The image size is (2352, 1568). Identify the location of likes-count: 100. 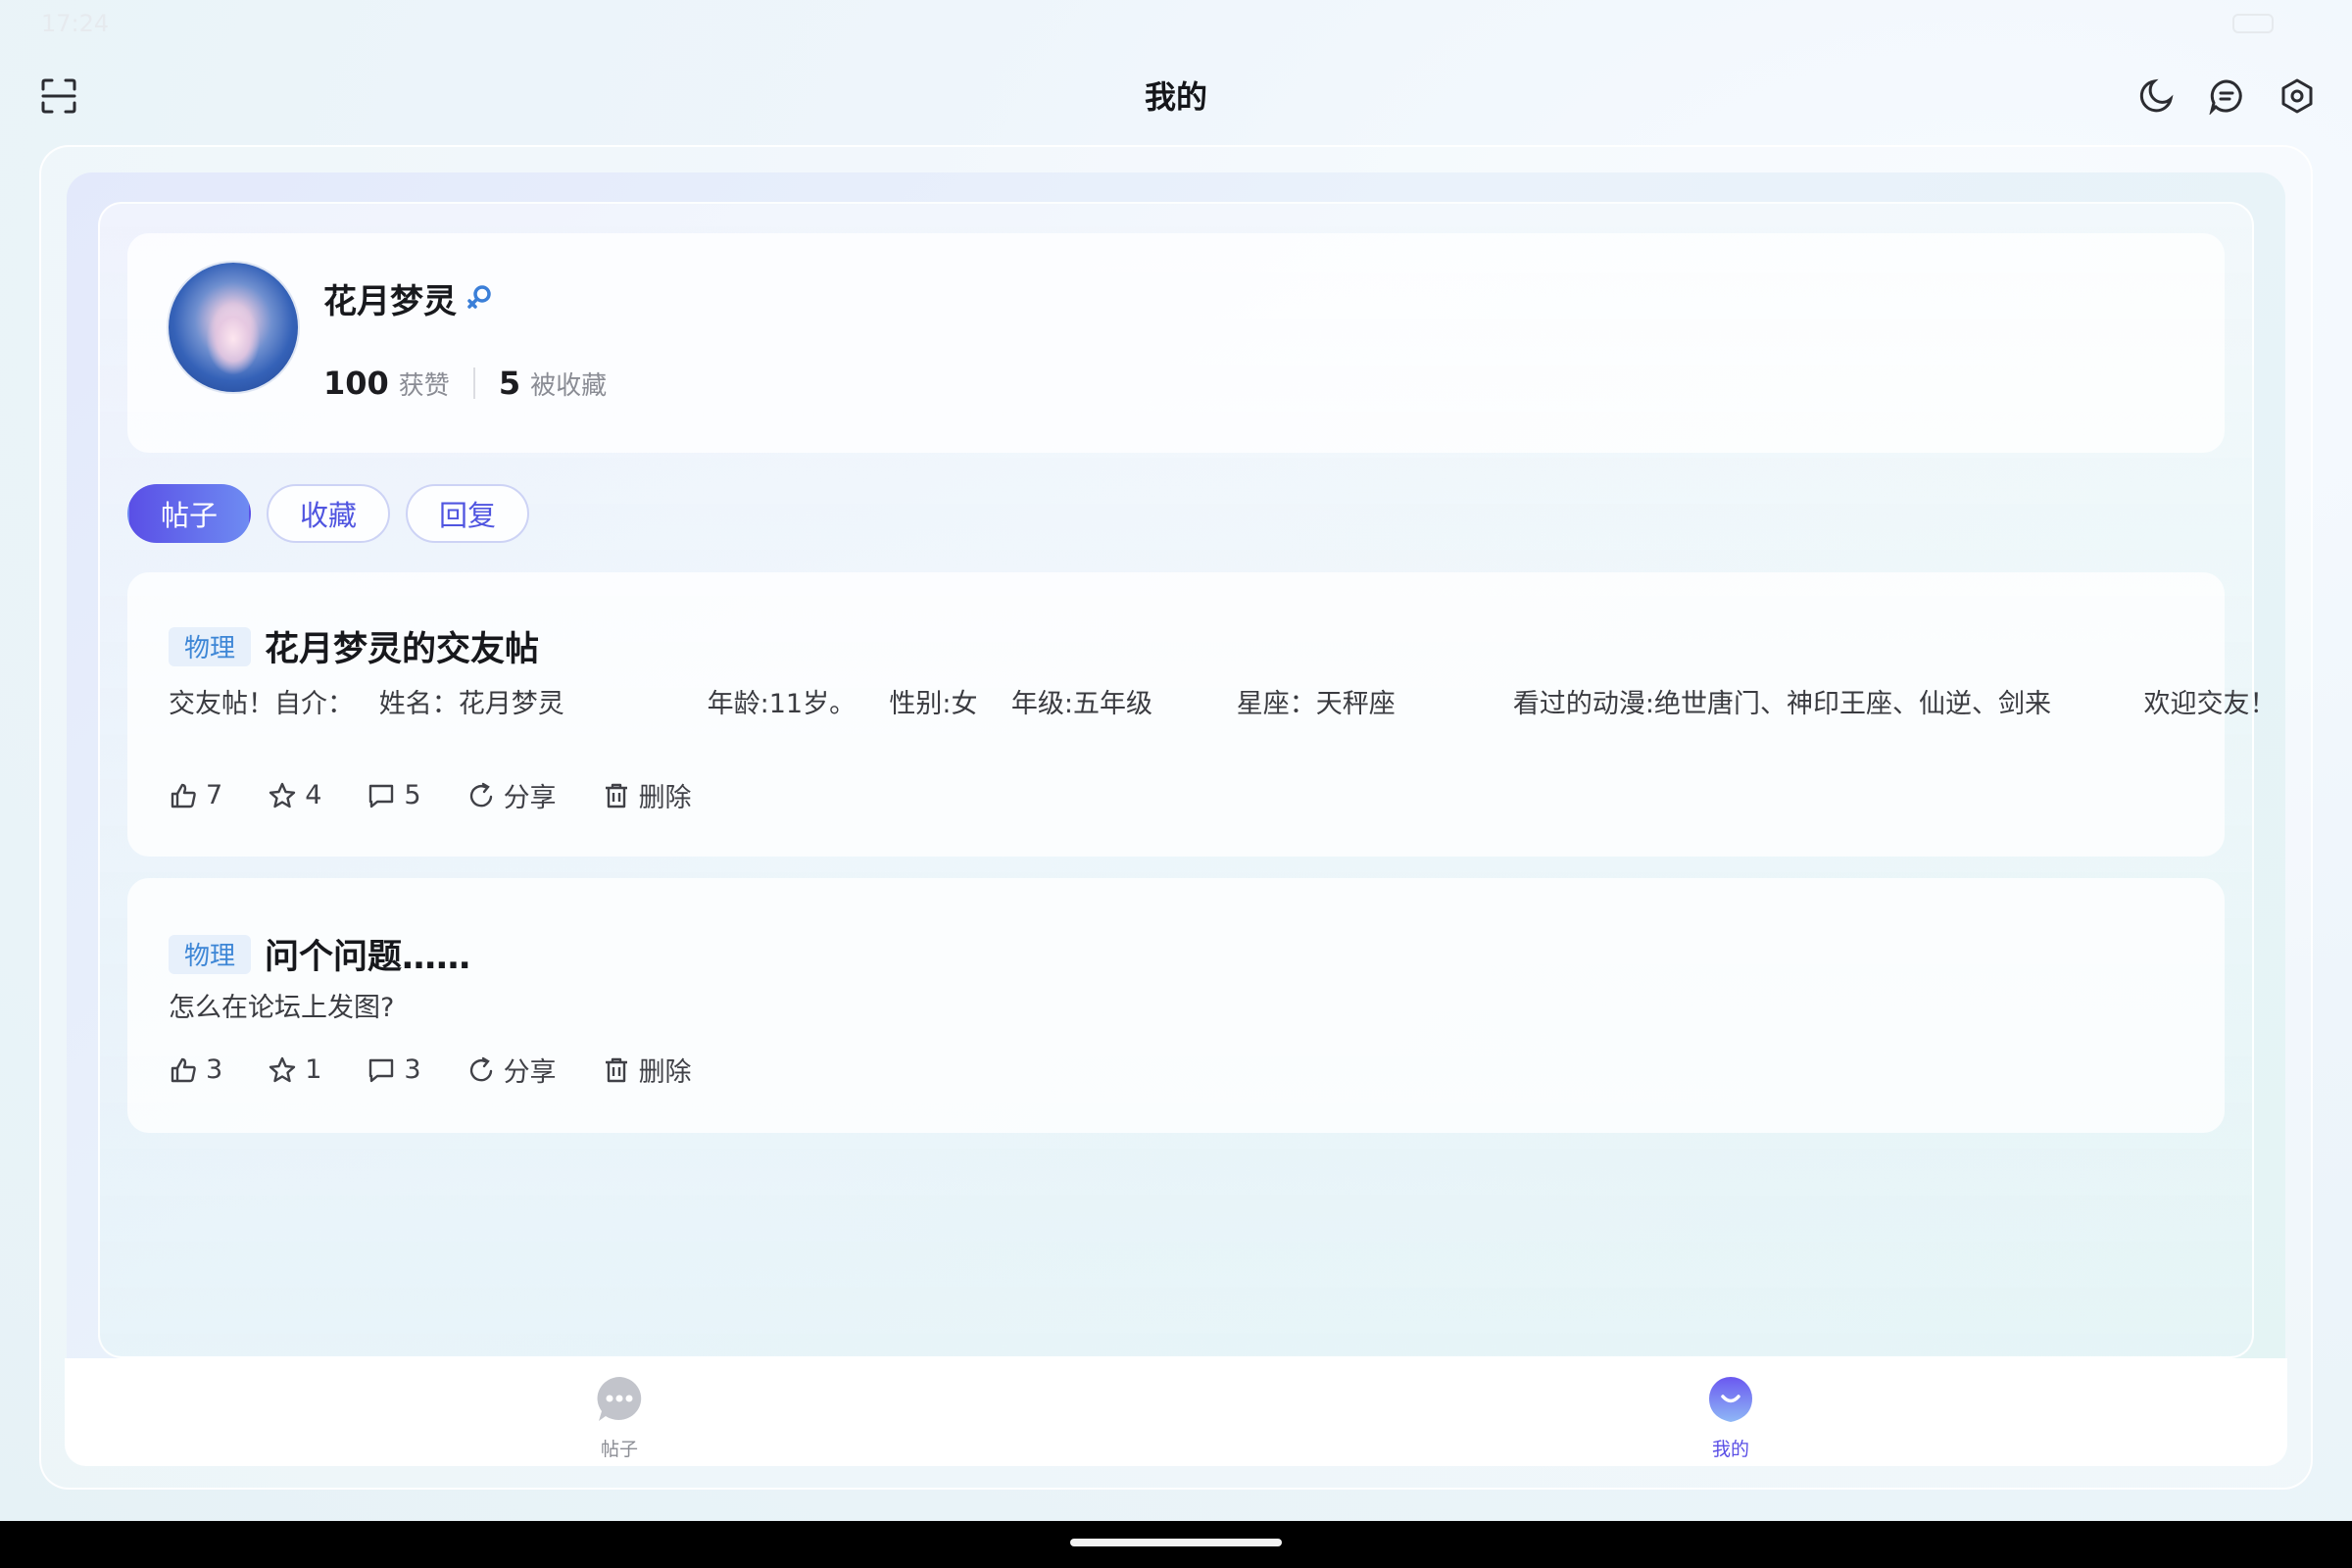
(356, 383).